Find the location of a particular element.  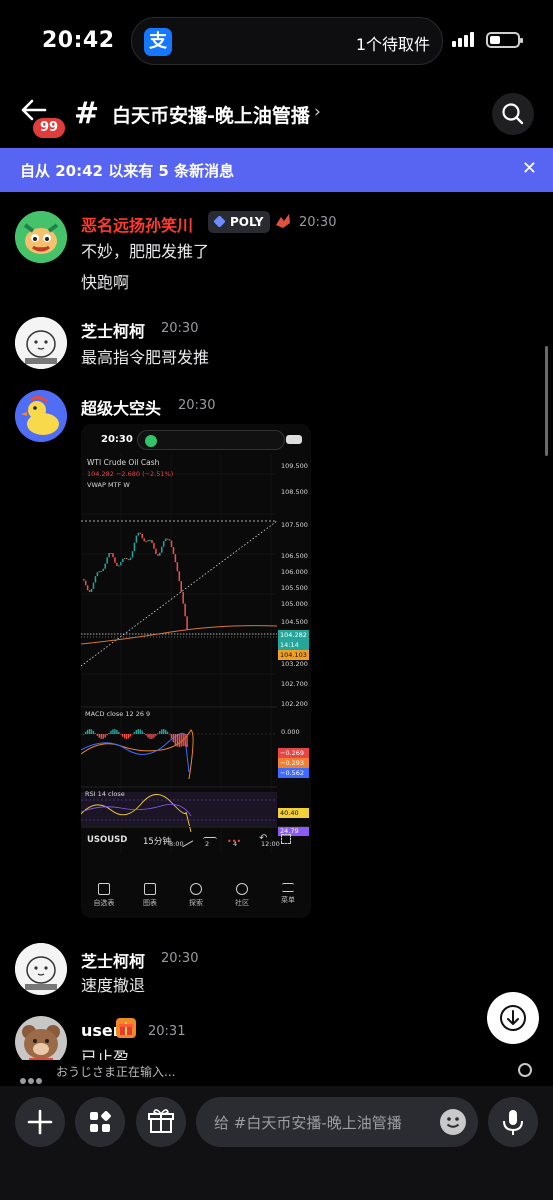

message-input: 给 #白天币安播-晚上油管播 is located at coordinates (337, 1122).